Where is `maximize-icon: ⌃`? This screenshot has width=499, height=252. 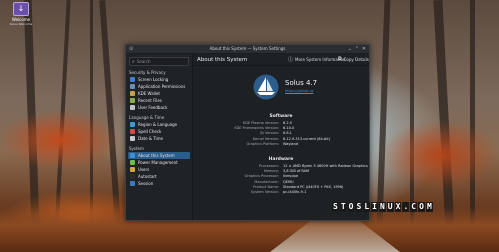 maximize-icon: ⌃ is located at coordinates (357, 49).